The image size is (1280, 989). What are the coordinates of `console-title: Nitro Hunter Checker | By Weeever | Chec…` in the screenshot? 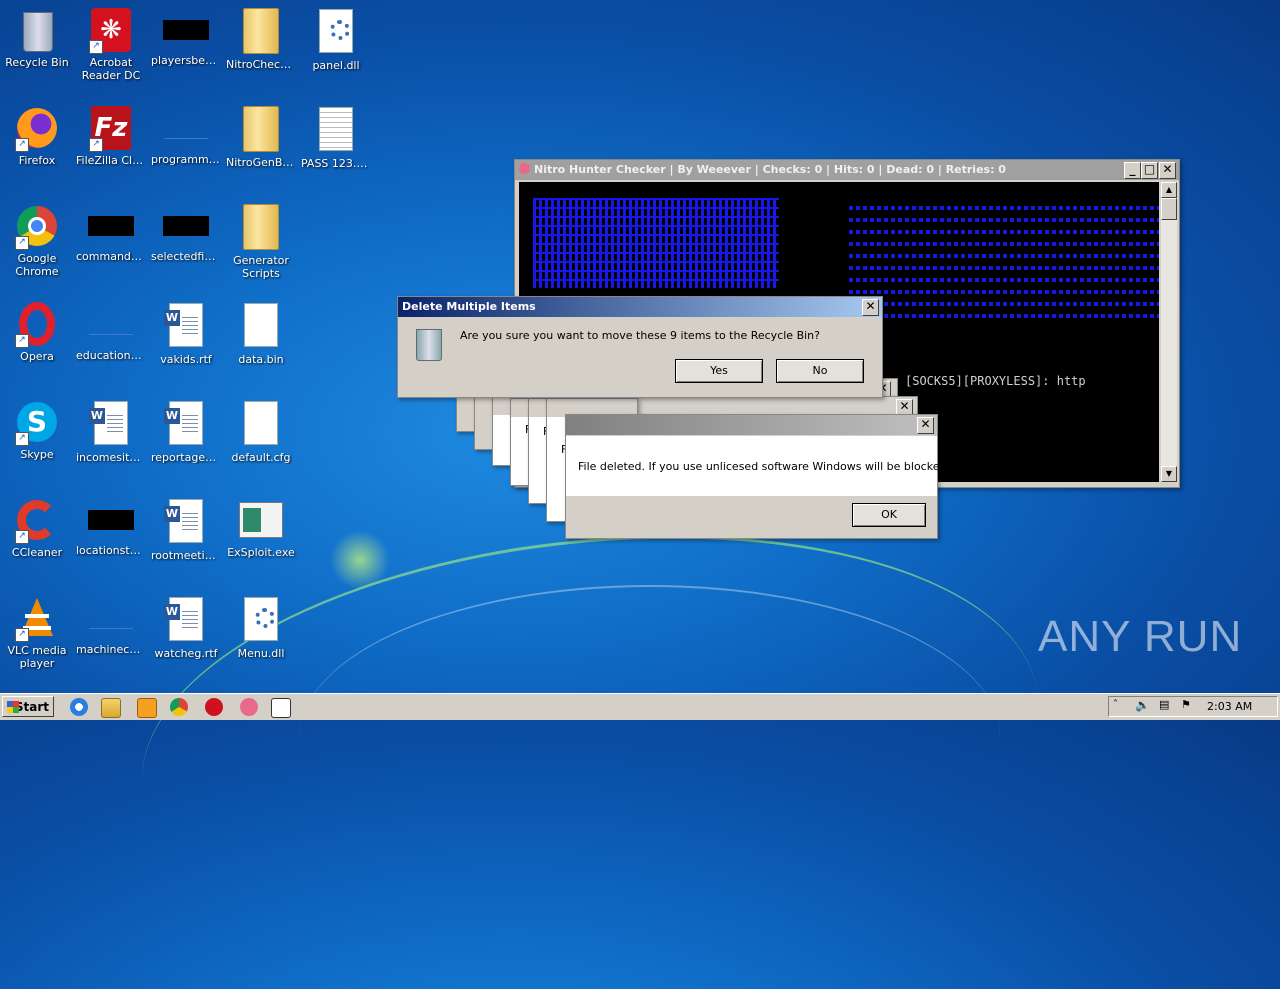 It's located at (770, 169).